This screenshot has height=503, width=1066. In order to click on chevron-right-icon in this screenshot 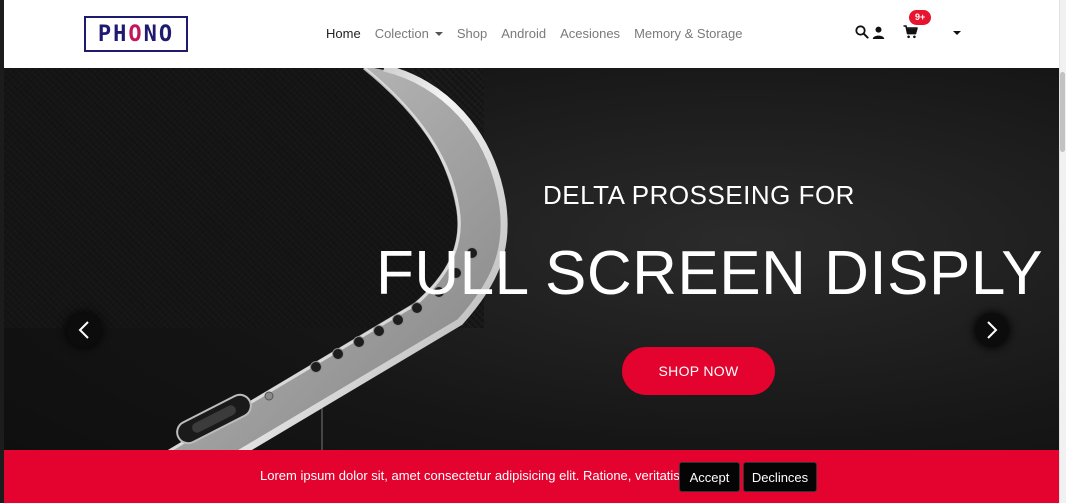, I will do `click(992, 330)`.